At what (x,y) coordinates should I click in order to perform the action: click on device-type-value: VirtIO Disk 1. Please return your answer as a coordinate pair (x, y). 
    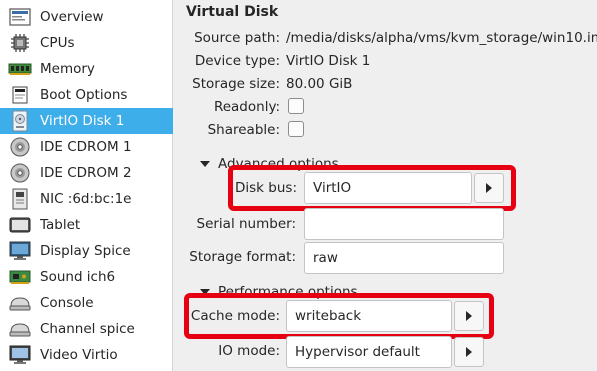
    Looking at the image, I should click on (328, 61).